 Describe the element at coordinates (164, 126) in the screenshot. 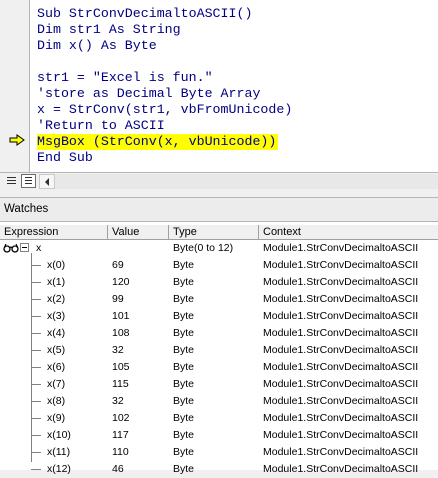

I see `code-line: 'Return to ASCII` at that location.